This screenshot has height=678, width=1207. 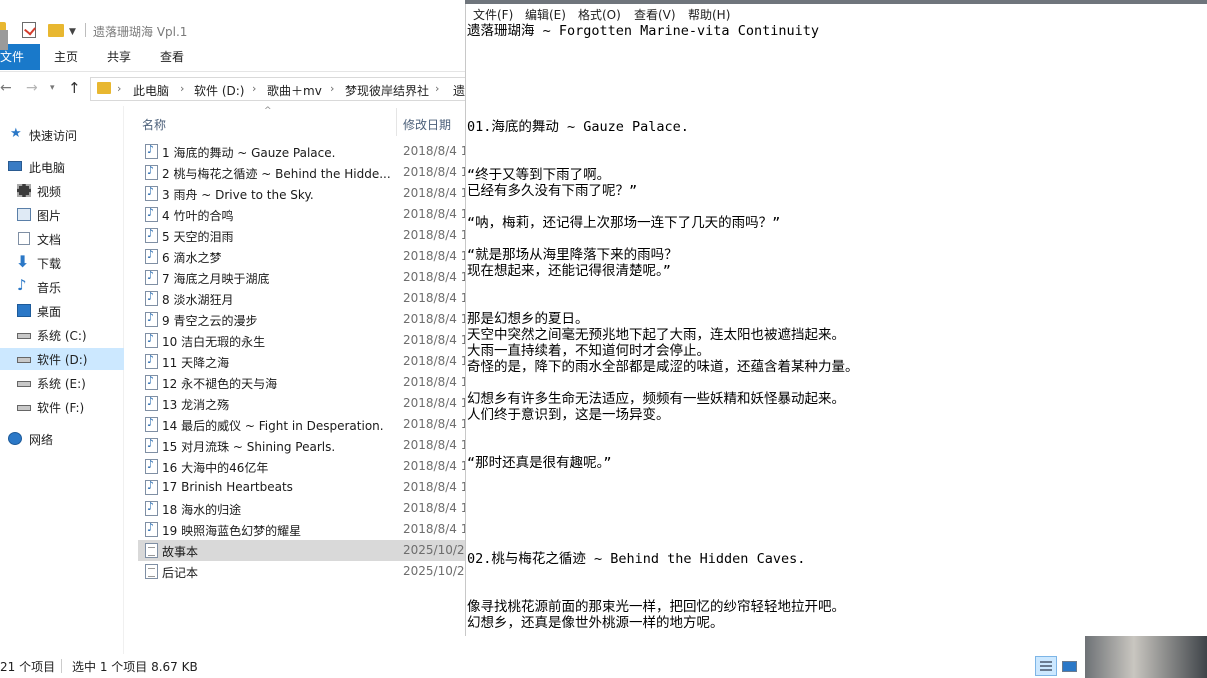 What do you see at coordinates (303, 487) in the screenshot?
I see `file-row: 17 Brinish Heartbeats 2018/8/4 1` at bounding box center [303, 487].